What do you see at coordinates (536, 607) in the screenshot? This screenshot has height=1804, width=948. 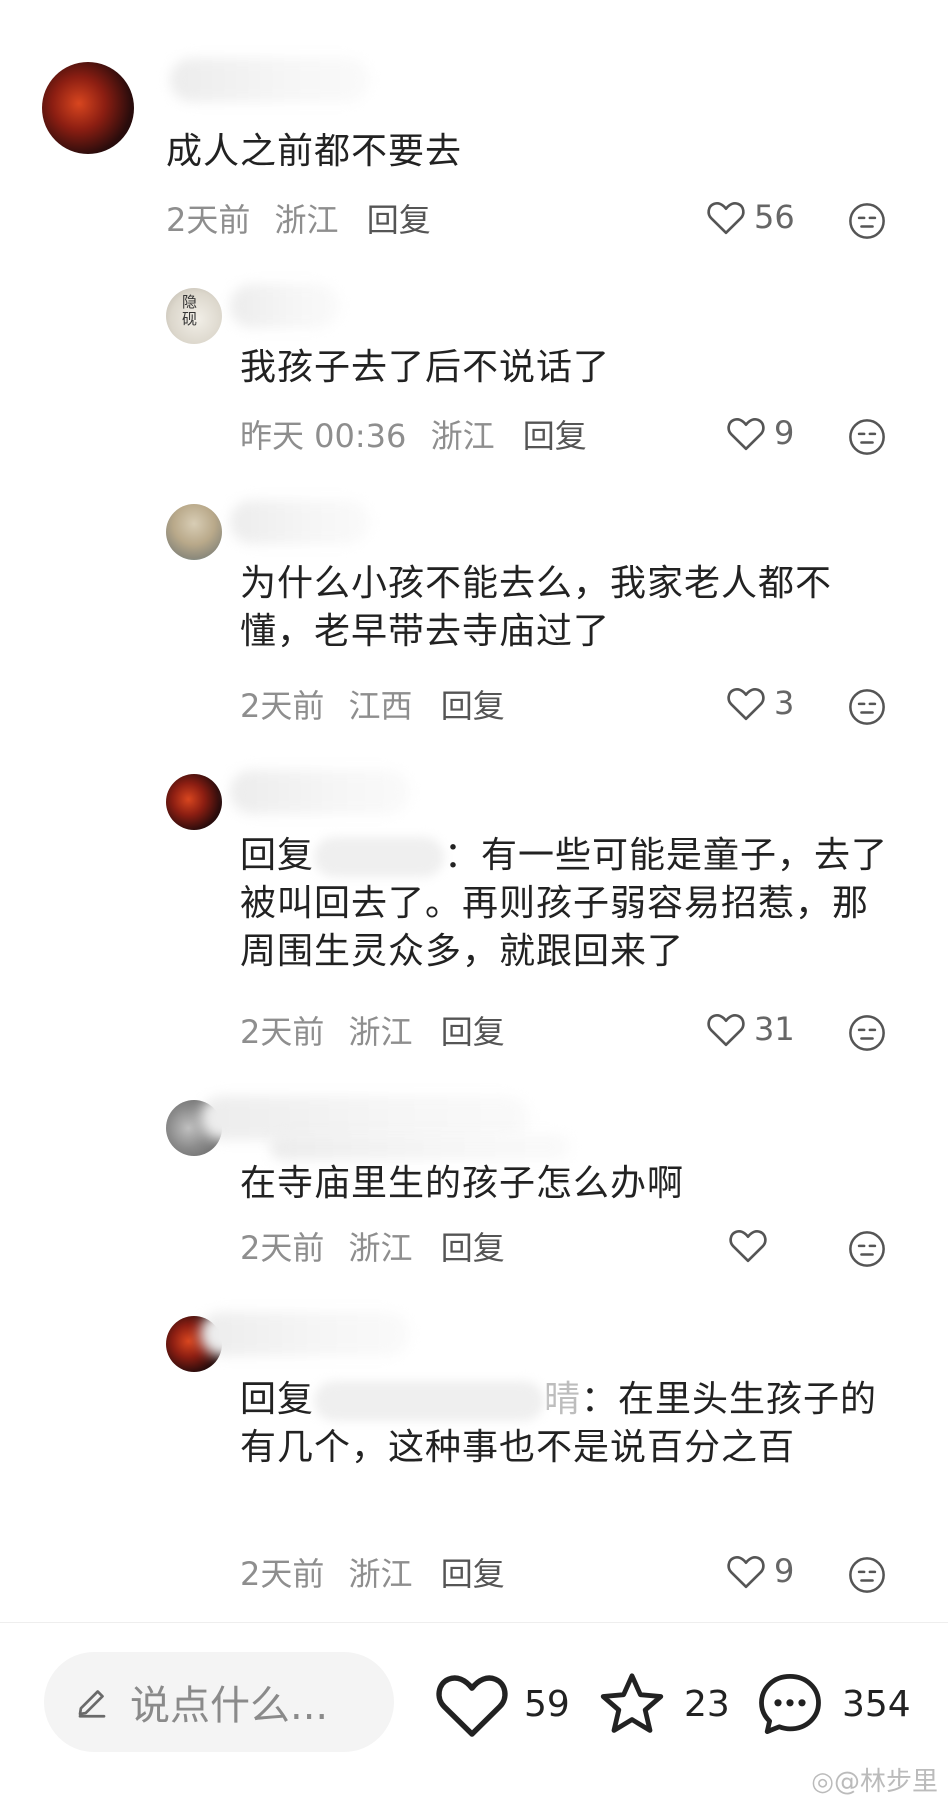 I see `comment-text: 为什么小孩不能去么，我家老人都不懂，老早带去寺庙过了` at bounding box center [536, 607].